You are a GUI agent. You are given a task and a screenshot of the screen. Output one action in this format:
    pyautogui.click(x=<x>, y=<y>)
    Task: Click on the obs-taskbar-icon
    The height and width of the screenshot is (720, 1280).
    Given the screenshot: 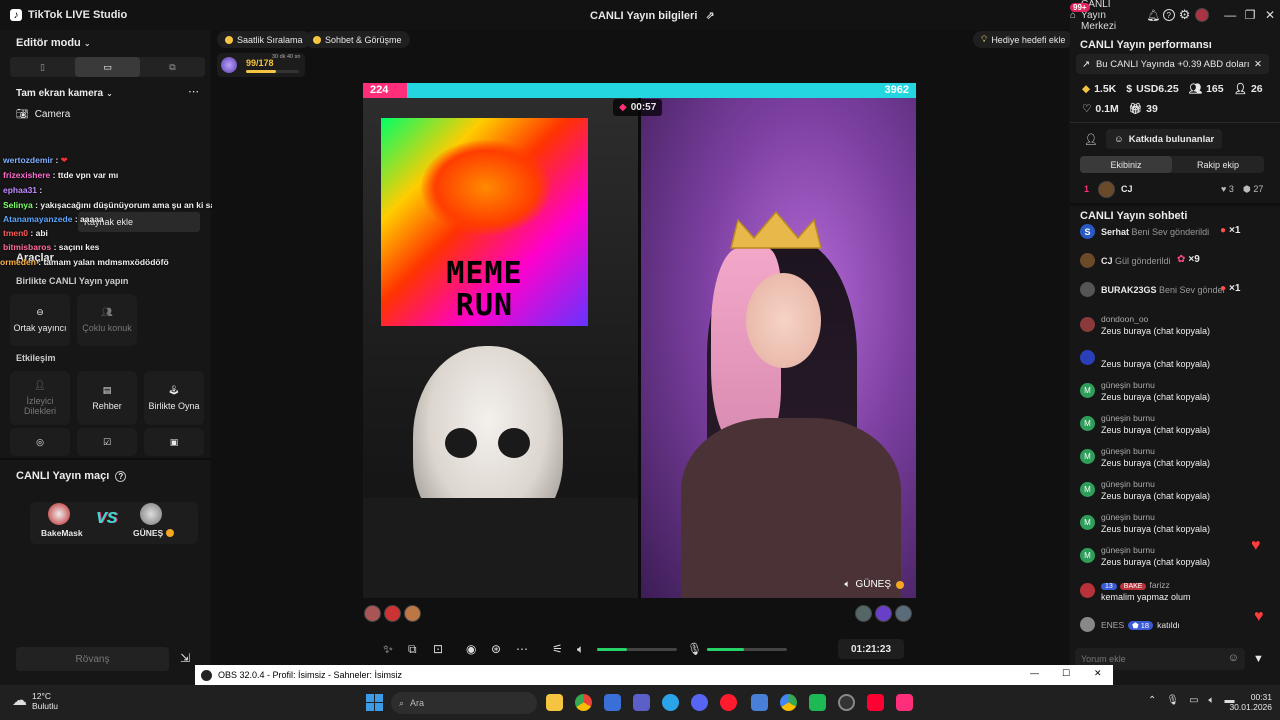 What is the action you would take?
    pyautogui.click(x=846, y=702)
    